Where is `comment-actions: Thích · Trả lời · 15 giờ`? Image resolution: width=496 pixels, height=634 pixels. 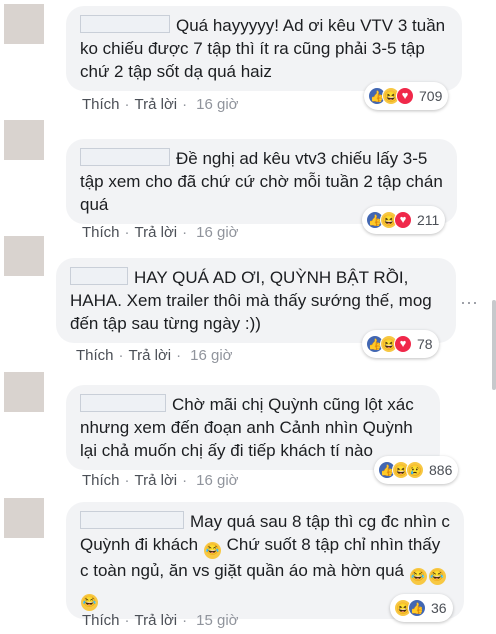 comment-actions: Thích · Trả lời · 15 giờ is located at coordinates (160, 620).